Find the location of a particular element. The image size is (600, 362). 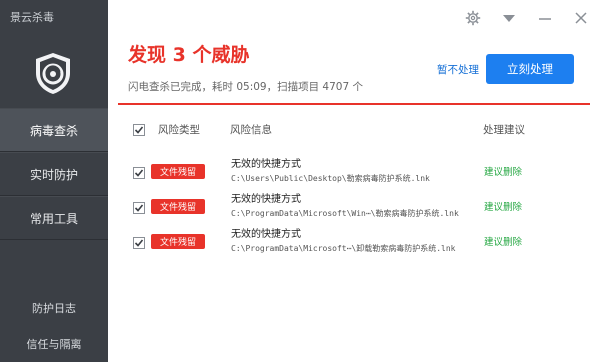

select-all-checkbox is located at coordinates (139, 130).